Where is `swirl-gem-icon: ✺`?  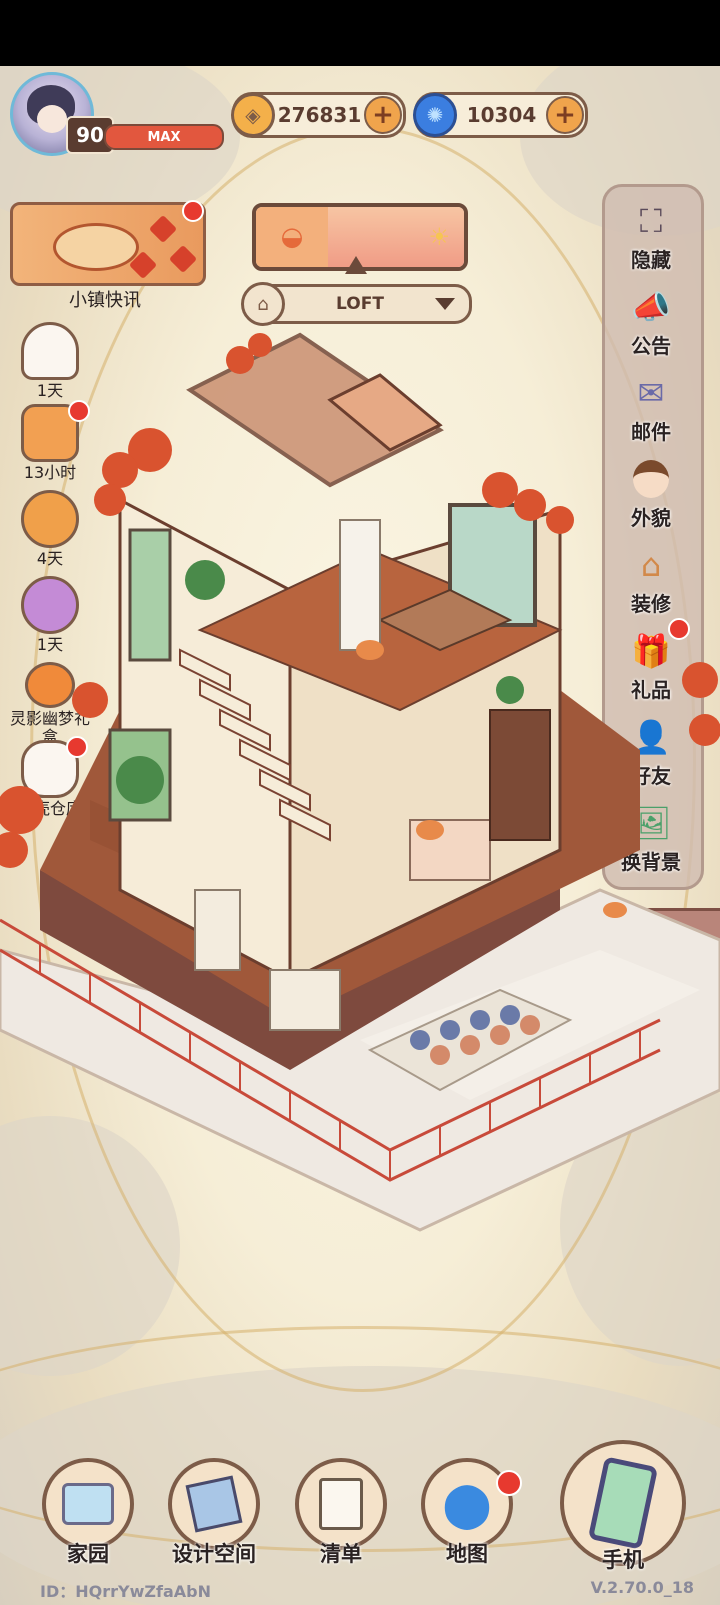 swirl-gem-icon: ✺ is located at coordinates (435, 115).